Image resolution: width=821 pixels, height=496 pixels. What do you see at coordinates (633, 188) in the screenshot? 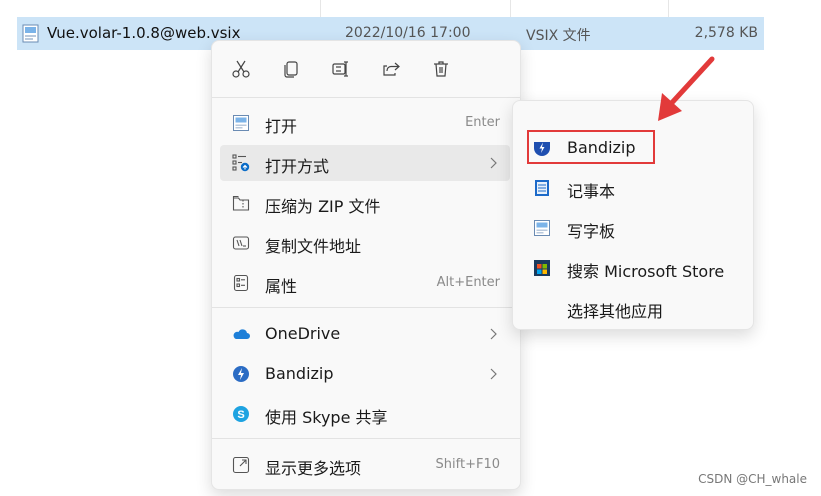
I see `submenu-item-notepad: 记事本` at bounding box center [633, 188].